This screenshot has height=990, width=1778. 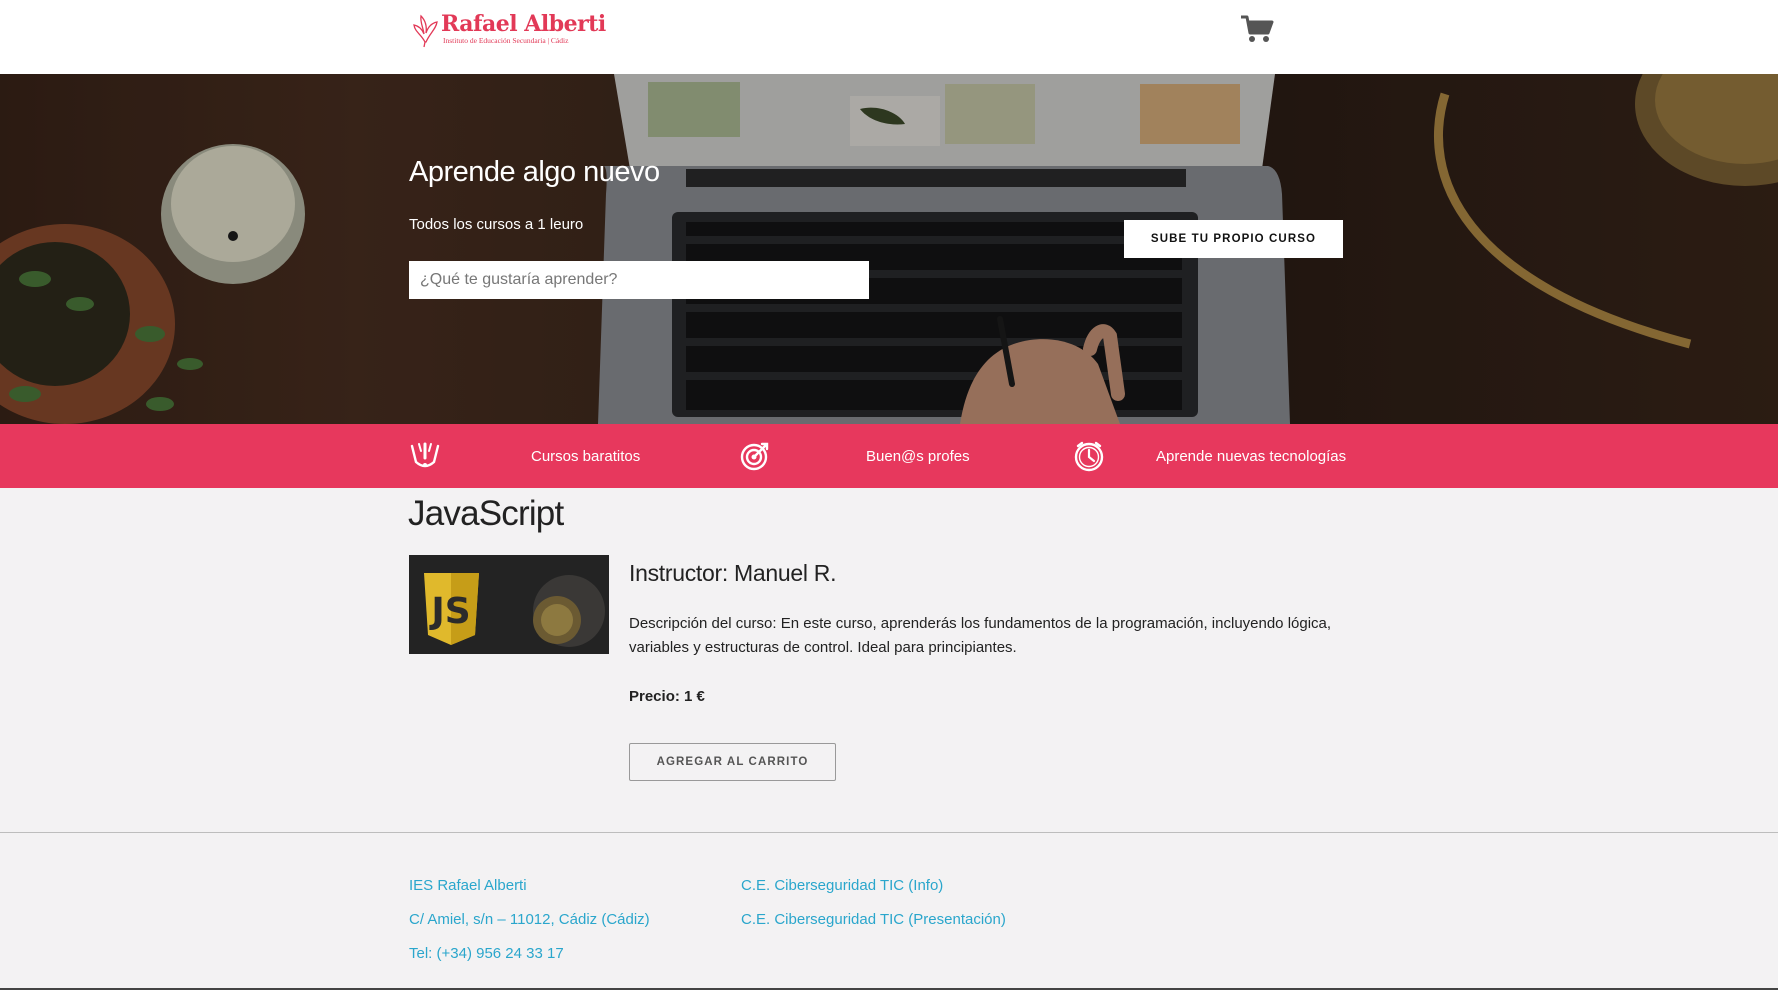 What do you see at coordinates (509, 604) in the screenshot?
I see `course-thumbnail: JS` at bounding box center [509, 604].